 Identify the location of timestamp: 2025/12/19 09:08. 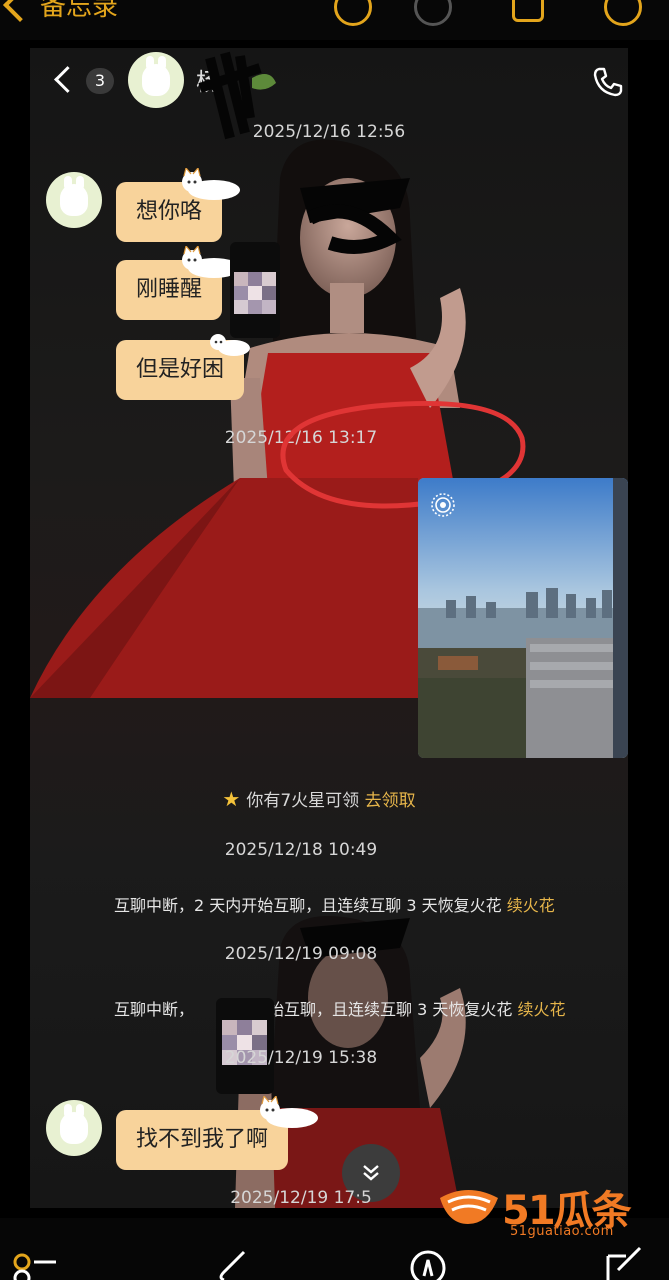
(301, 954).